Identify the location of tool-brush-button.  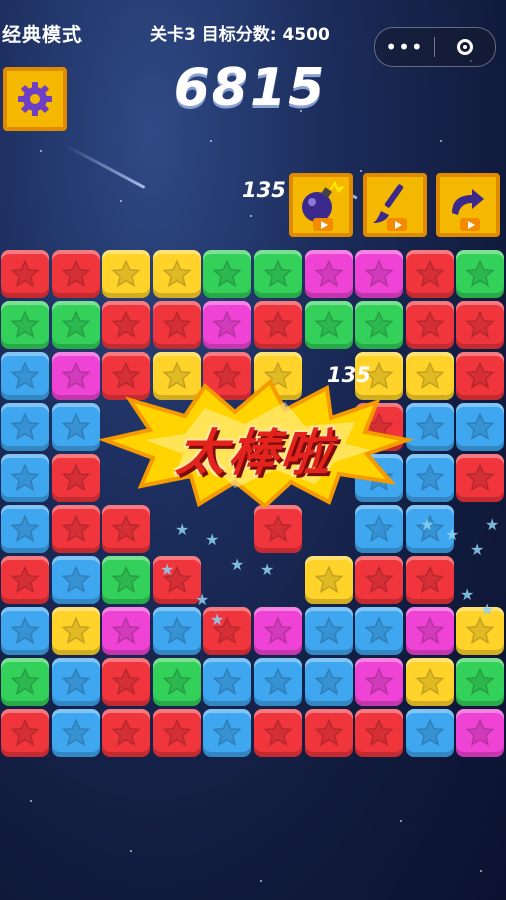
(395, 205).